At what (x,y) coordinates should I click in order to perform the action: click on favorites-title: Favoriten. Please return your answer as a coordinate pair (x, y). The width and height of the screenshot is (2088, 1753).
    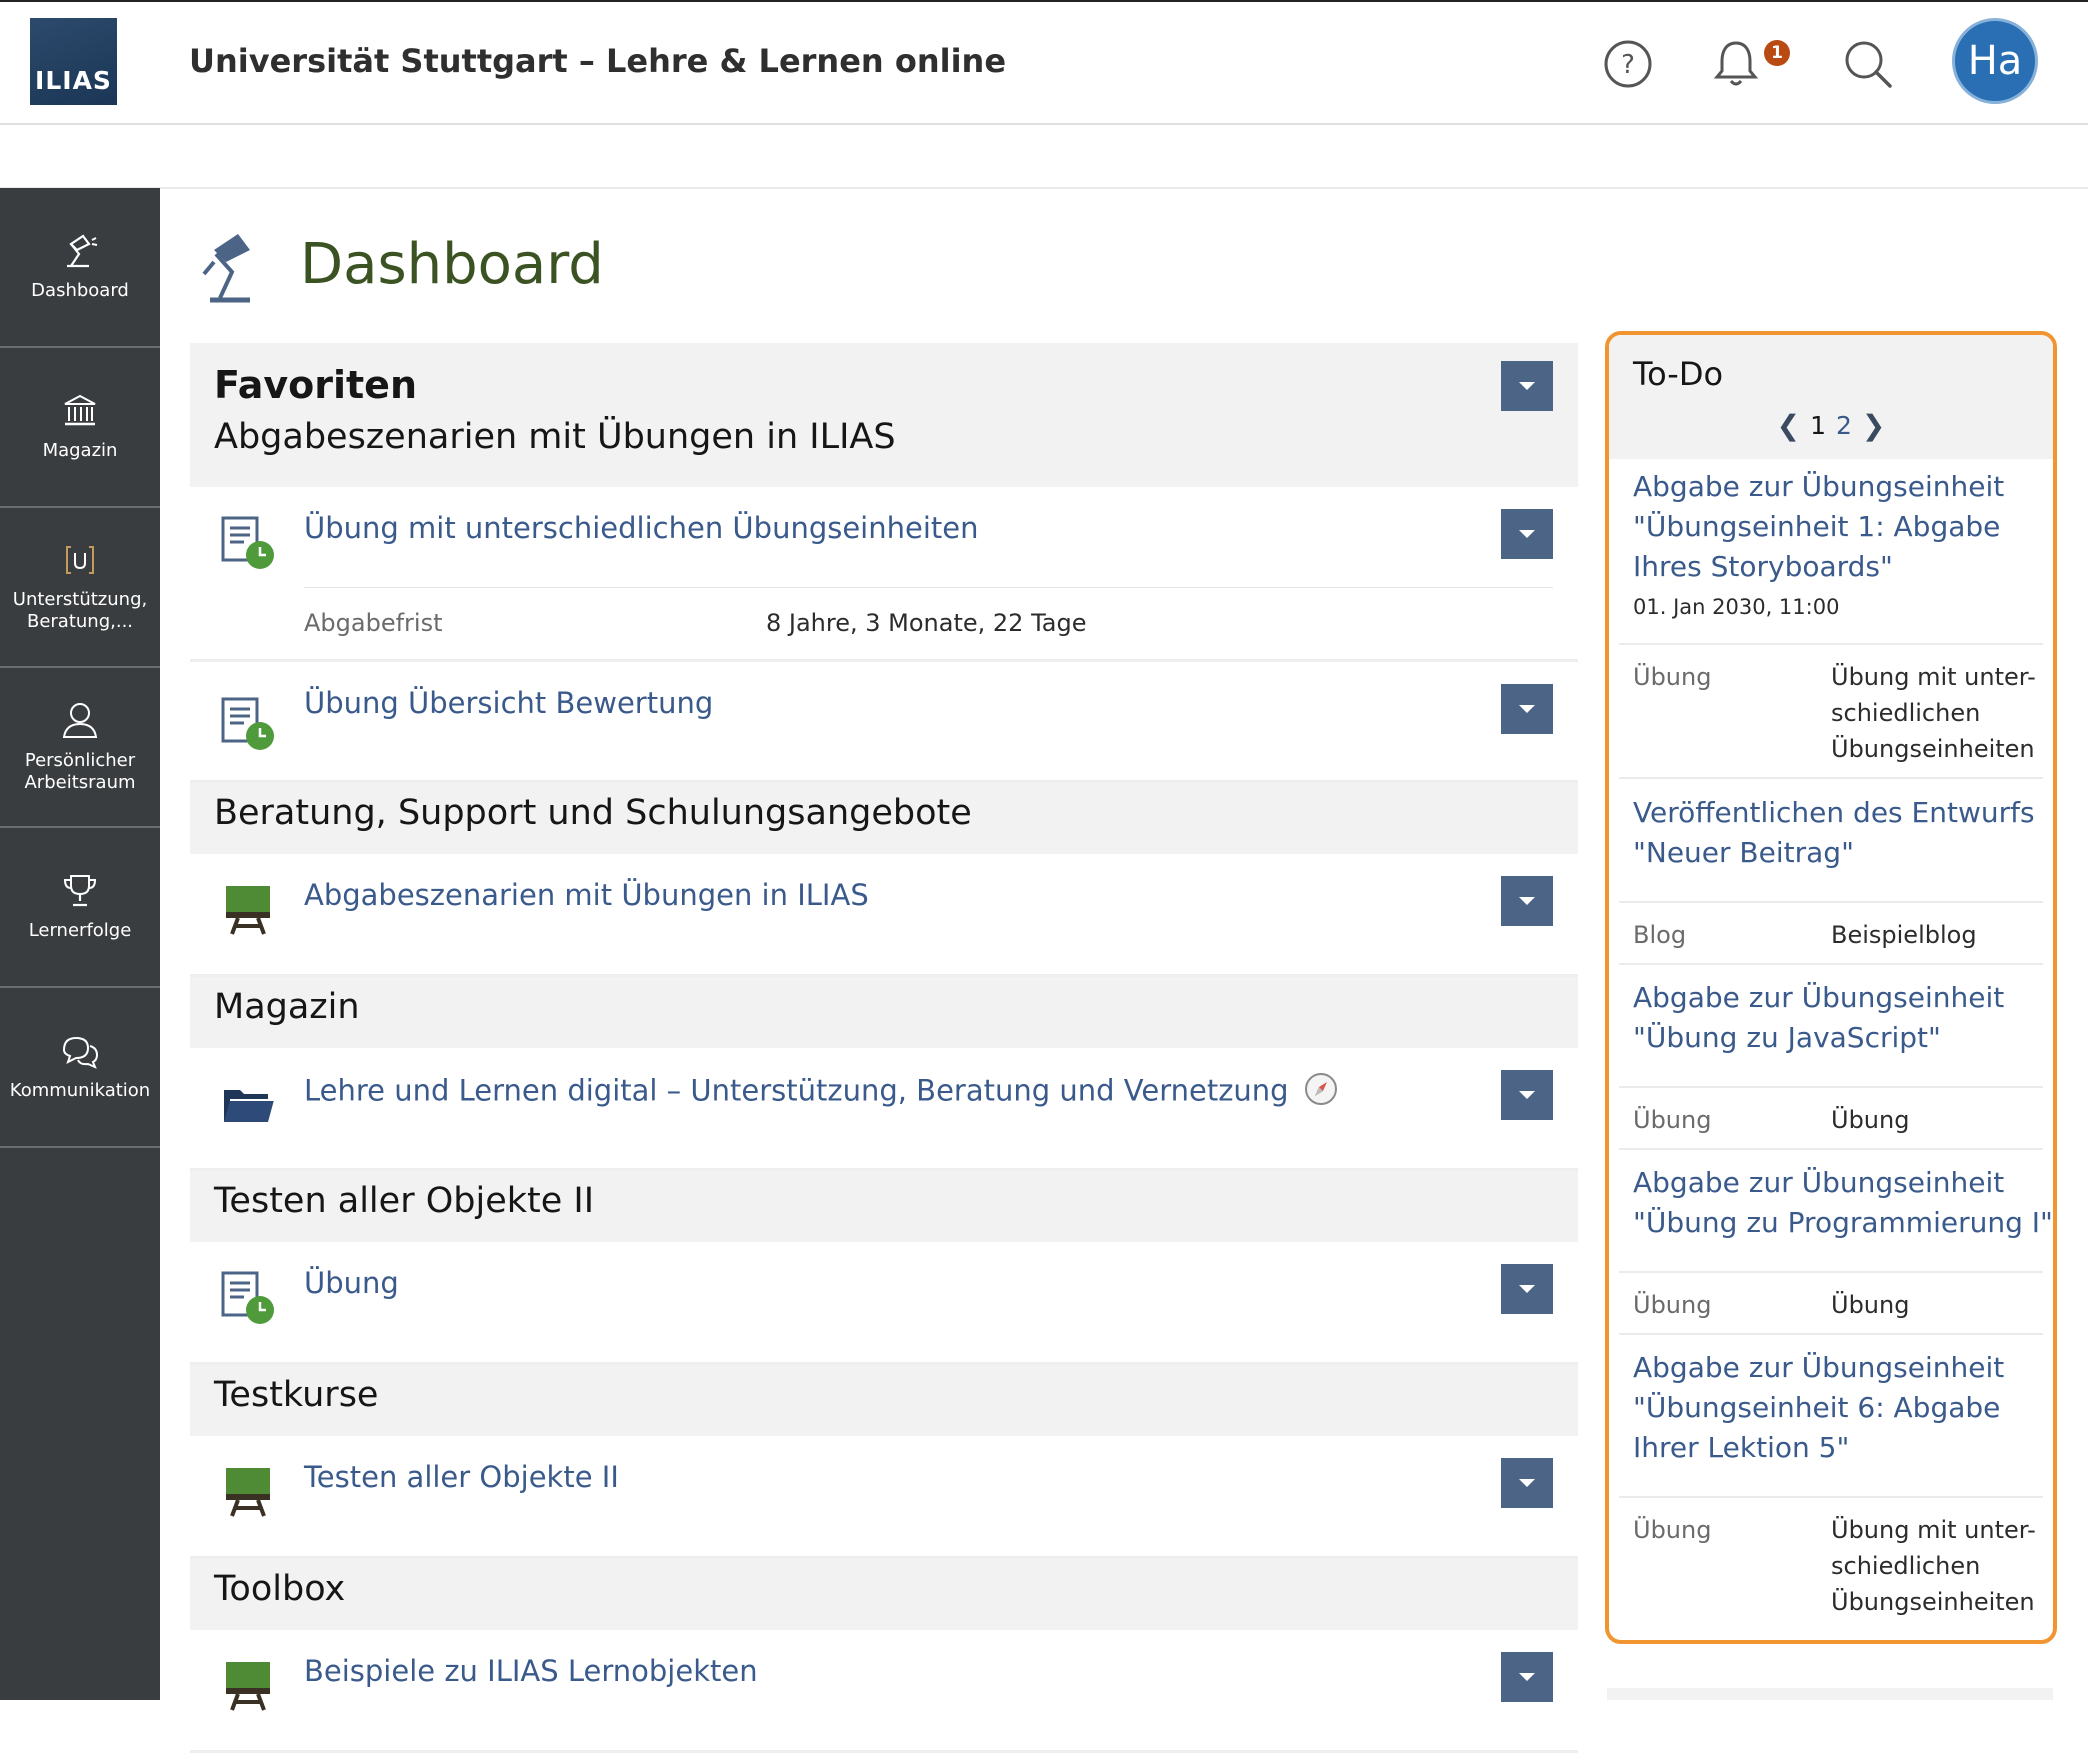
    Looking at the image, I should click on (316, 385).